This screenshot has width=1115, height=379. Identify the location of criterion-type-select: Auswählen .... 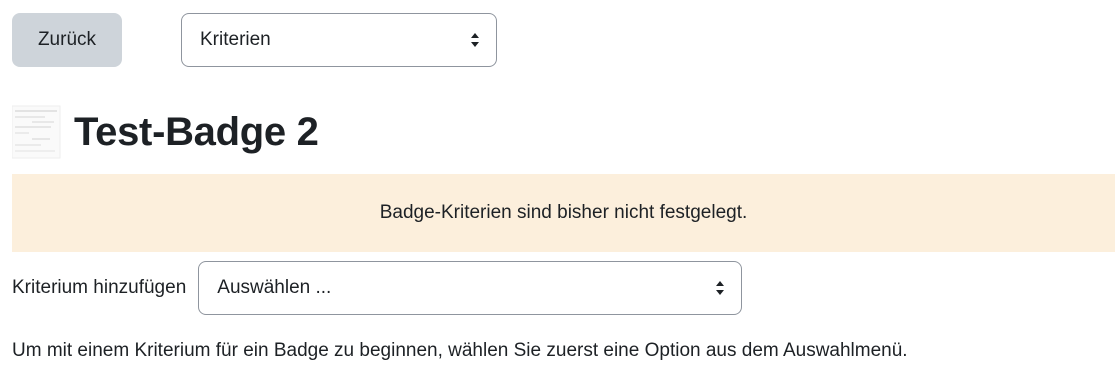
(470, 288).